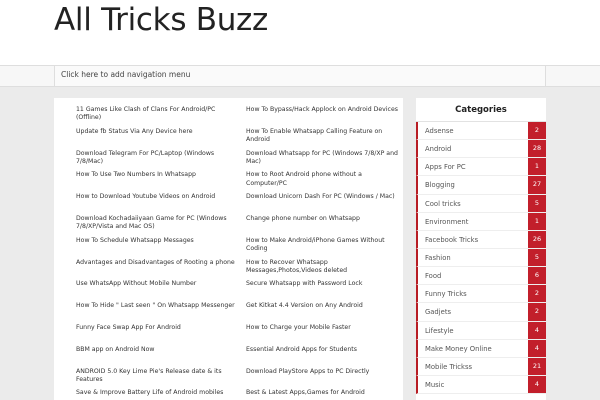 The height and width of the screenshot is (400, 600). What do you see at coordinates (481, 221) in the screenshot?
I see `category-item: Environment 1` at bounding box center [481, 221].